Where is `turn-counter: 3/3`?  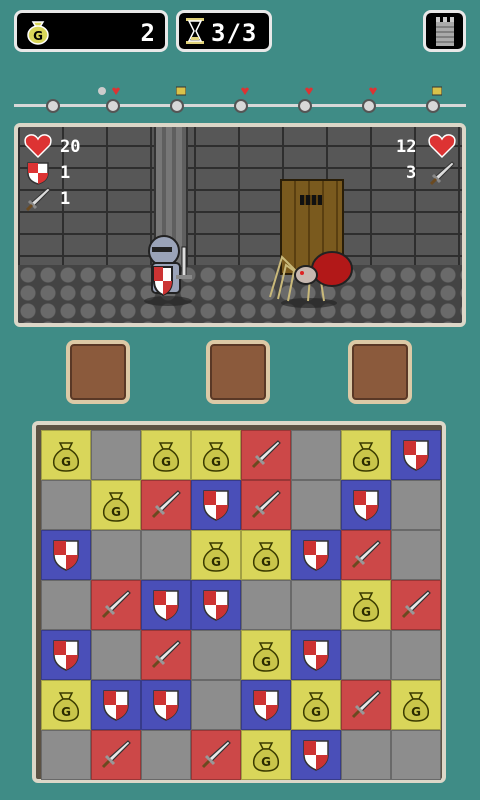
turn-counter: 3/3 is located at coordinates (224, 31).